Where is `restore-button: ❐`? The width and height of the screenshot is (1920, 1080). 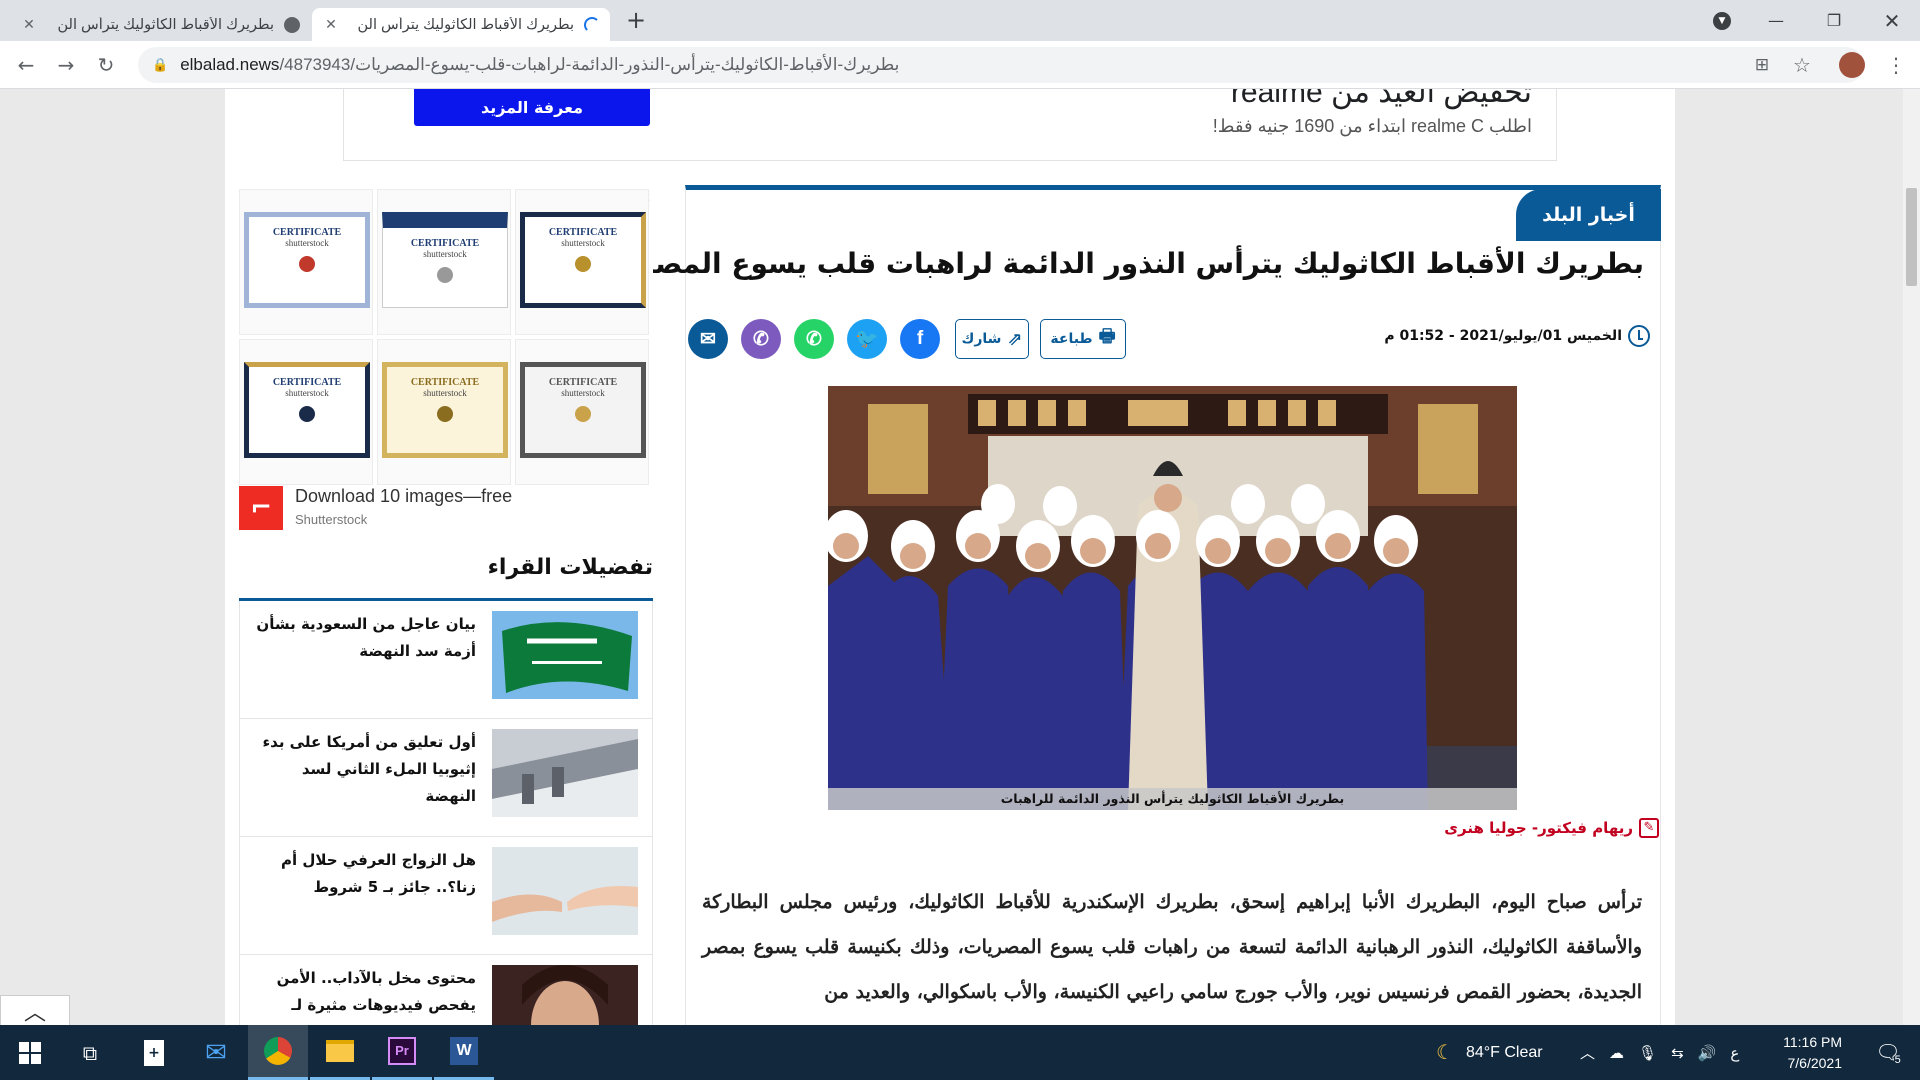
restore-button: ❐ is located at coordinates (1834, 20).